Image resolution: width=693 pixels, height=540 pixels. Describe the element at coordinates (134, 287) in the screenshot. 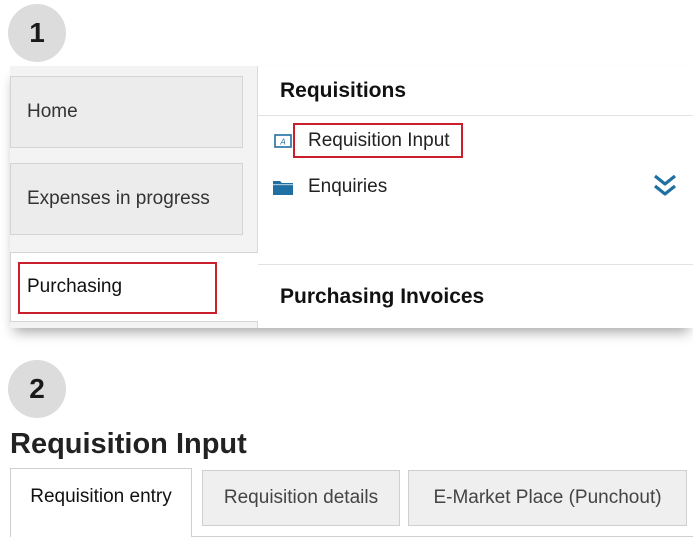

I see `nav-item-purchasing: Purchasing` at that location.